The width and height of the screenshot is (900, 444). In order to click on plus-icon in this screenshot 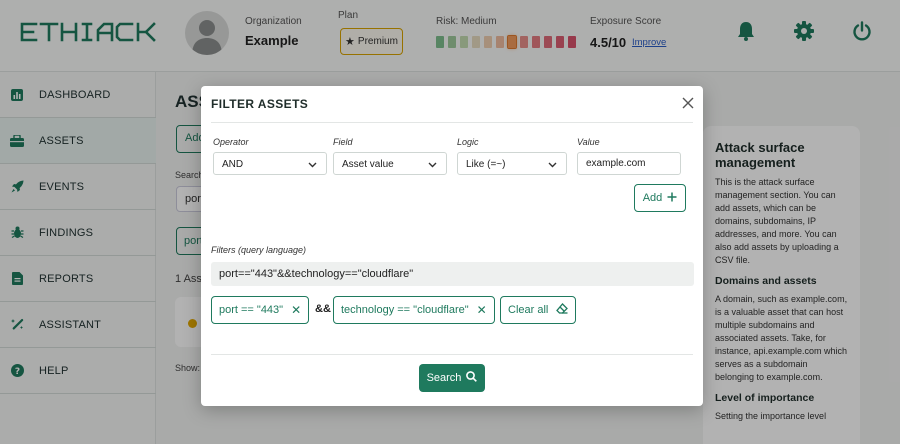, I will do `click(672, 198)`.